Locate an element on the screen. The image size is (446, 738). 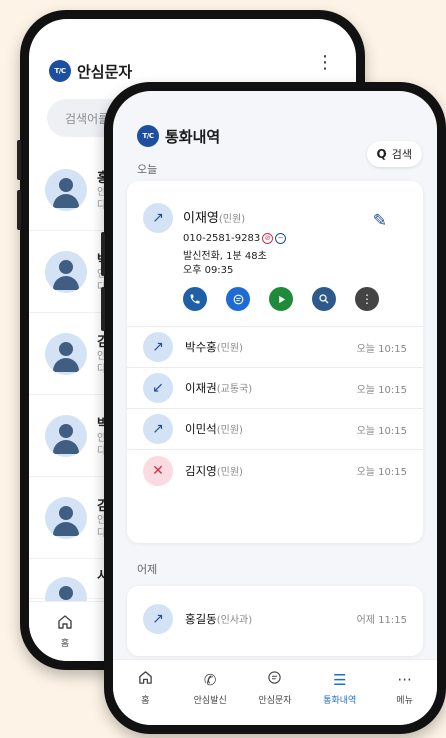
caller-name-text: 이재영 is located at coordinates (201, 218).